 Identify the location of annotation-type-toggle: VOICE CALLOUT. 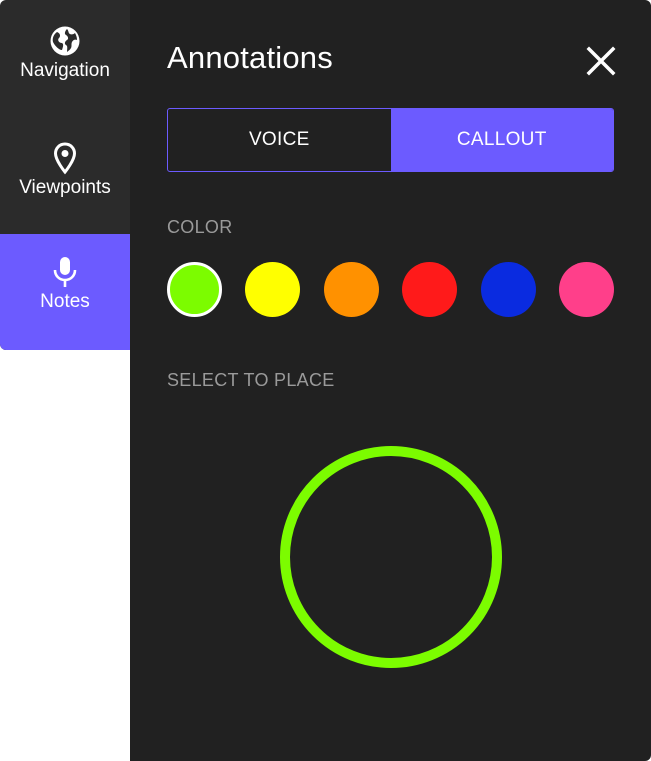
(390, 140).